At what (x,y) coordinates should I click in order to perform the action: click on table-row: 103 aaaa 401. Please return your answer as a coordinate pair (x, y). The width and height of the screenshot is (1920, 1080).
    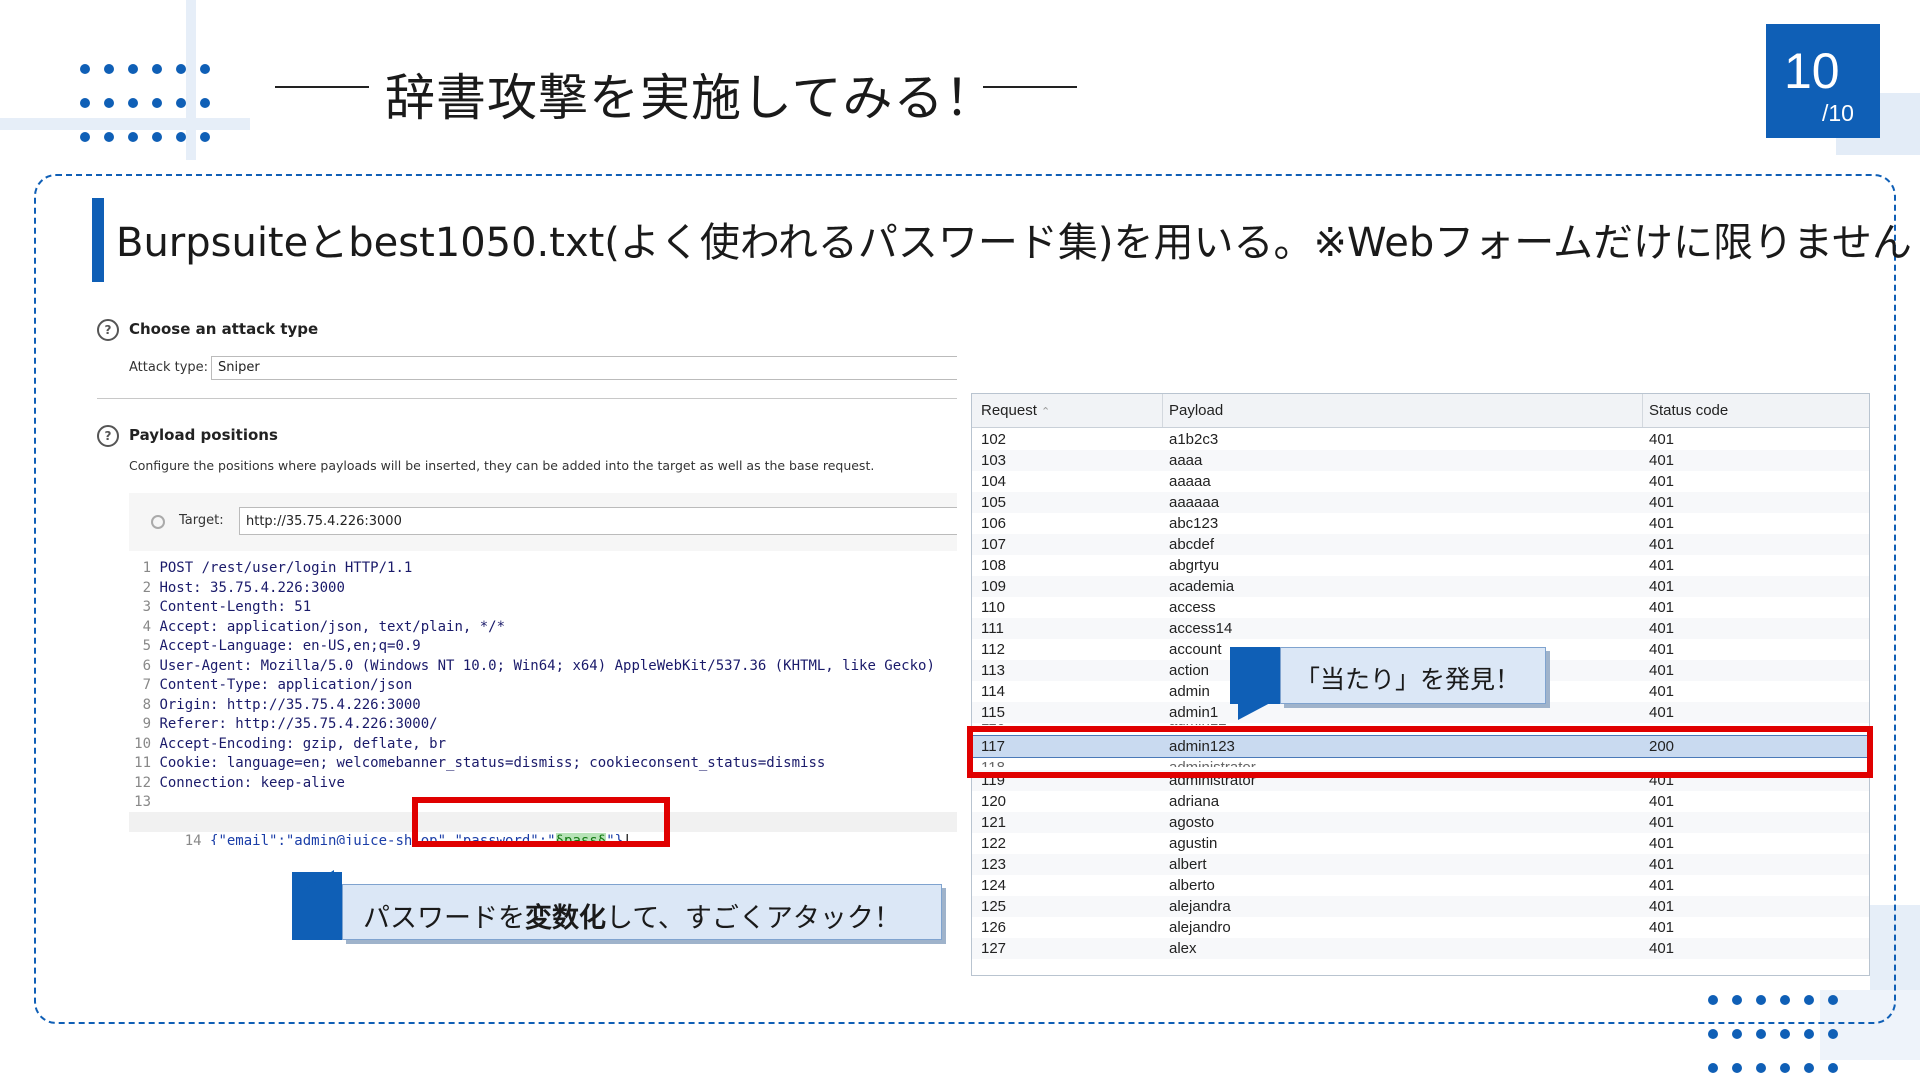
    Looking at the image, I should click on (1420, 460).